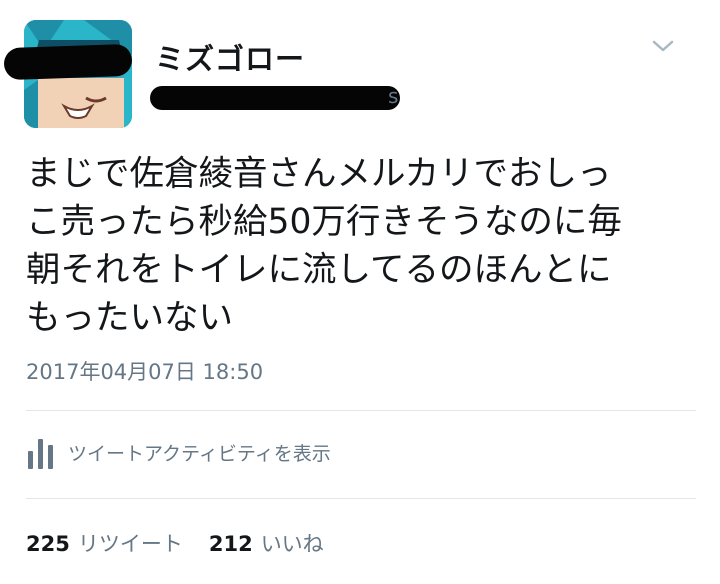 This screenshot has height=584, width=720. Describe the element at coordinates (231, 544) in the screenshot. I see `like-count: 212` at that location.